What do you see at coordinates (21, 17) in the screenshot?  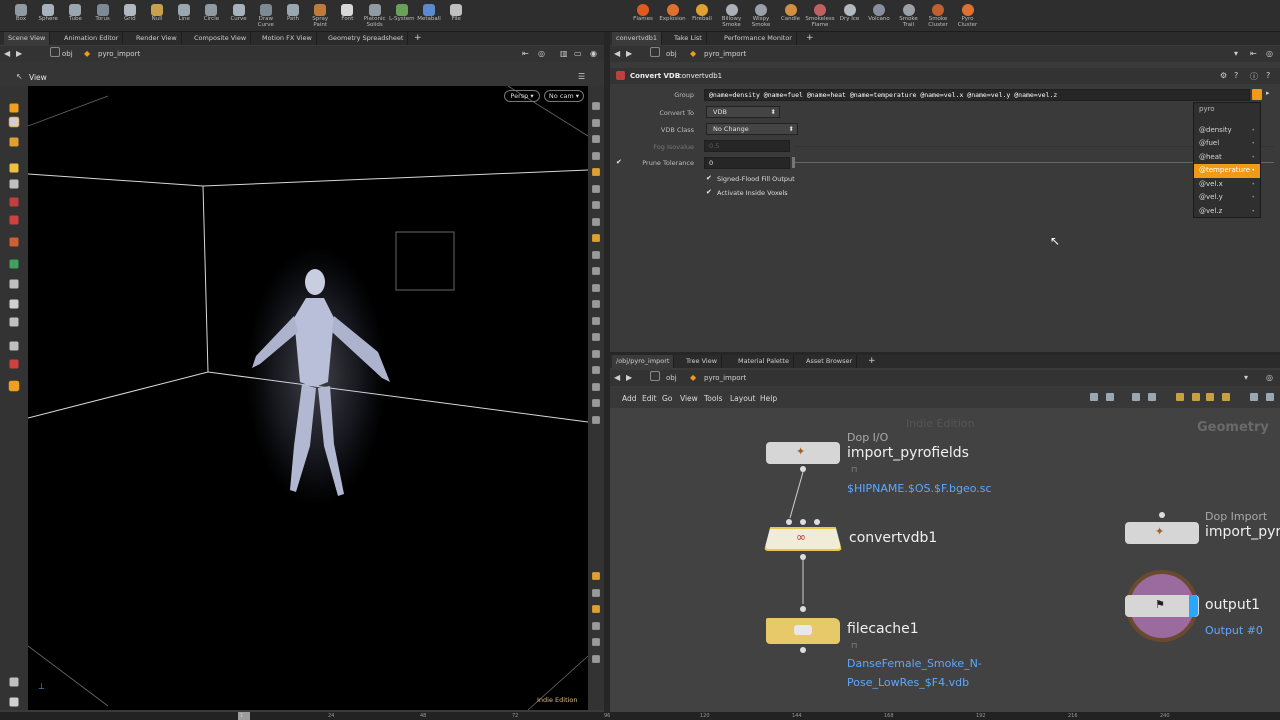 I see `shelf-tool-box: Box` at bounding box center [21, 17].